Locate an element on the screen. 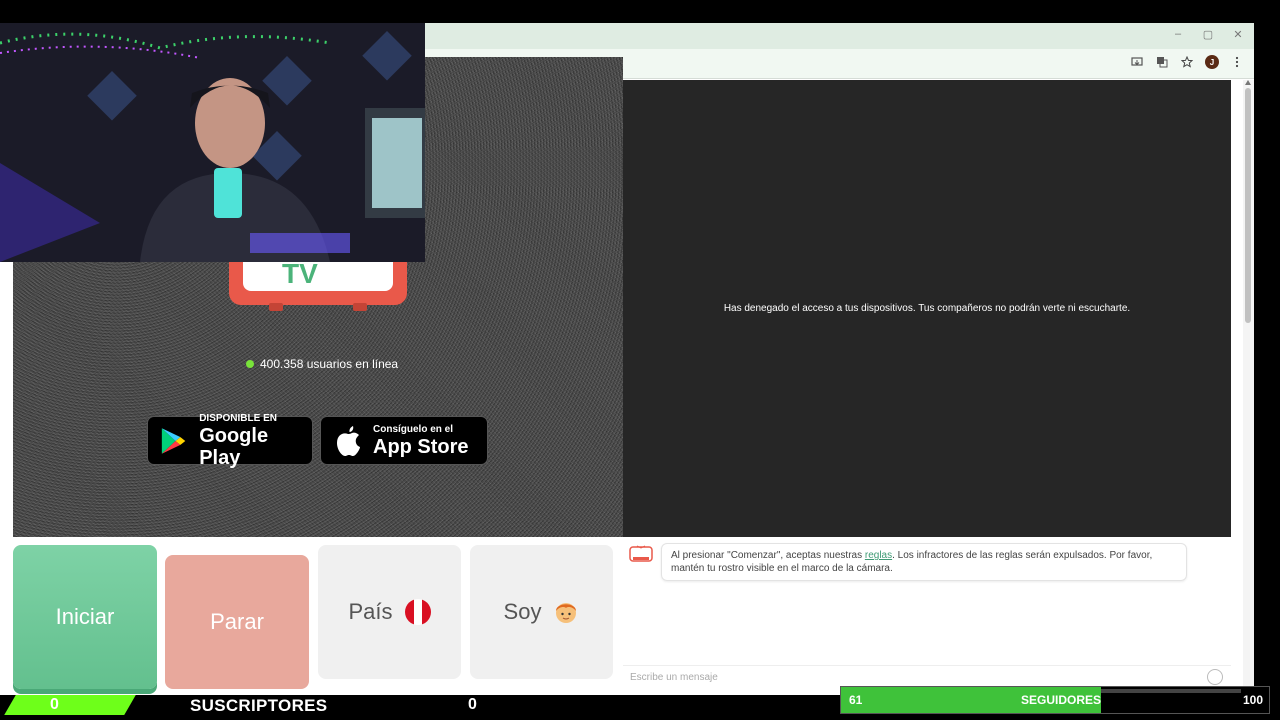  subscribers-label: SUSCRIPTORES is located at coordinates (259, 705).